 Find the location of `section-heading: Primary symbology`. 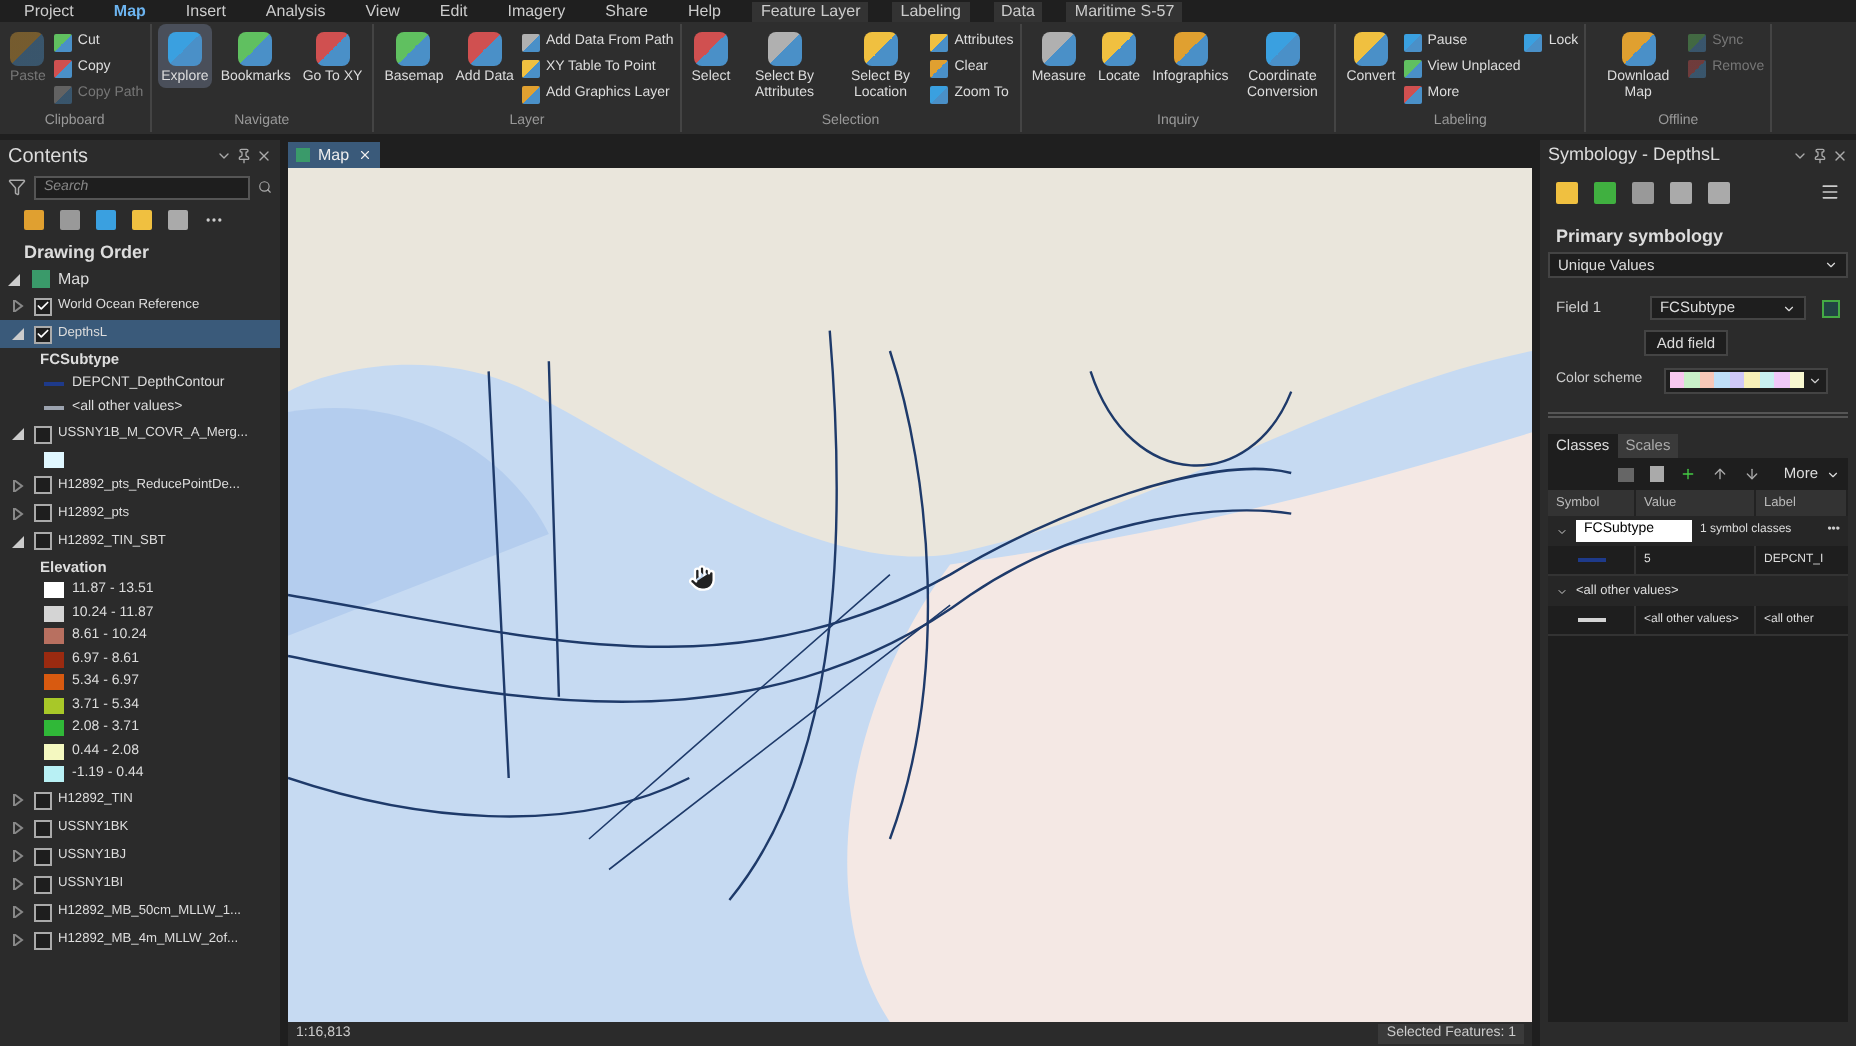

section-heading: Primary symbology is located at coordinates (1640, 237).